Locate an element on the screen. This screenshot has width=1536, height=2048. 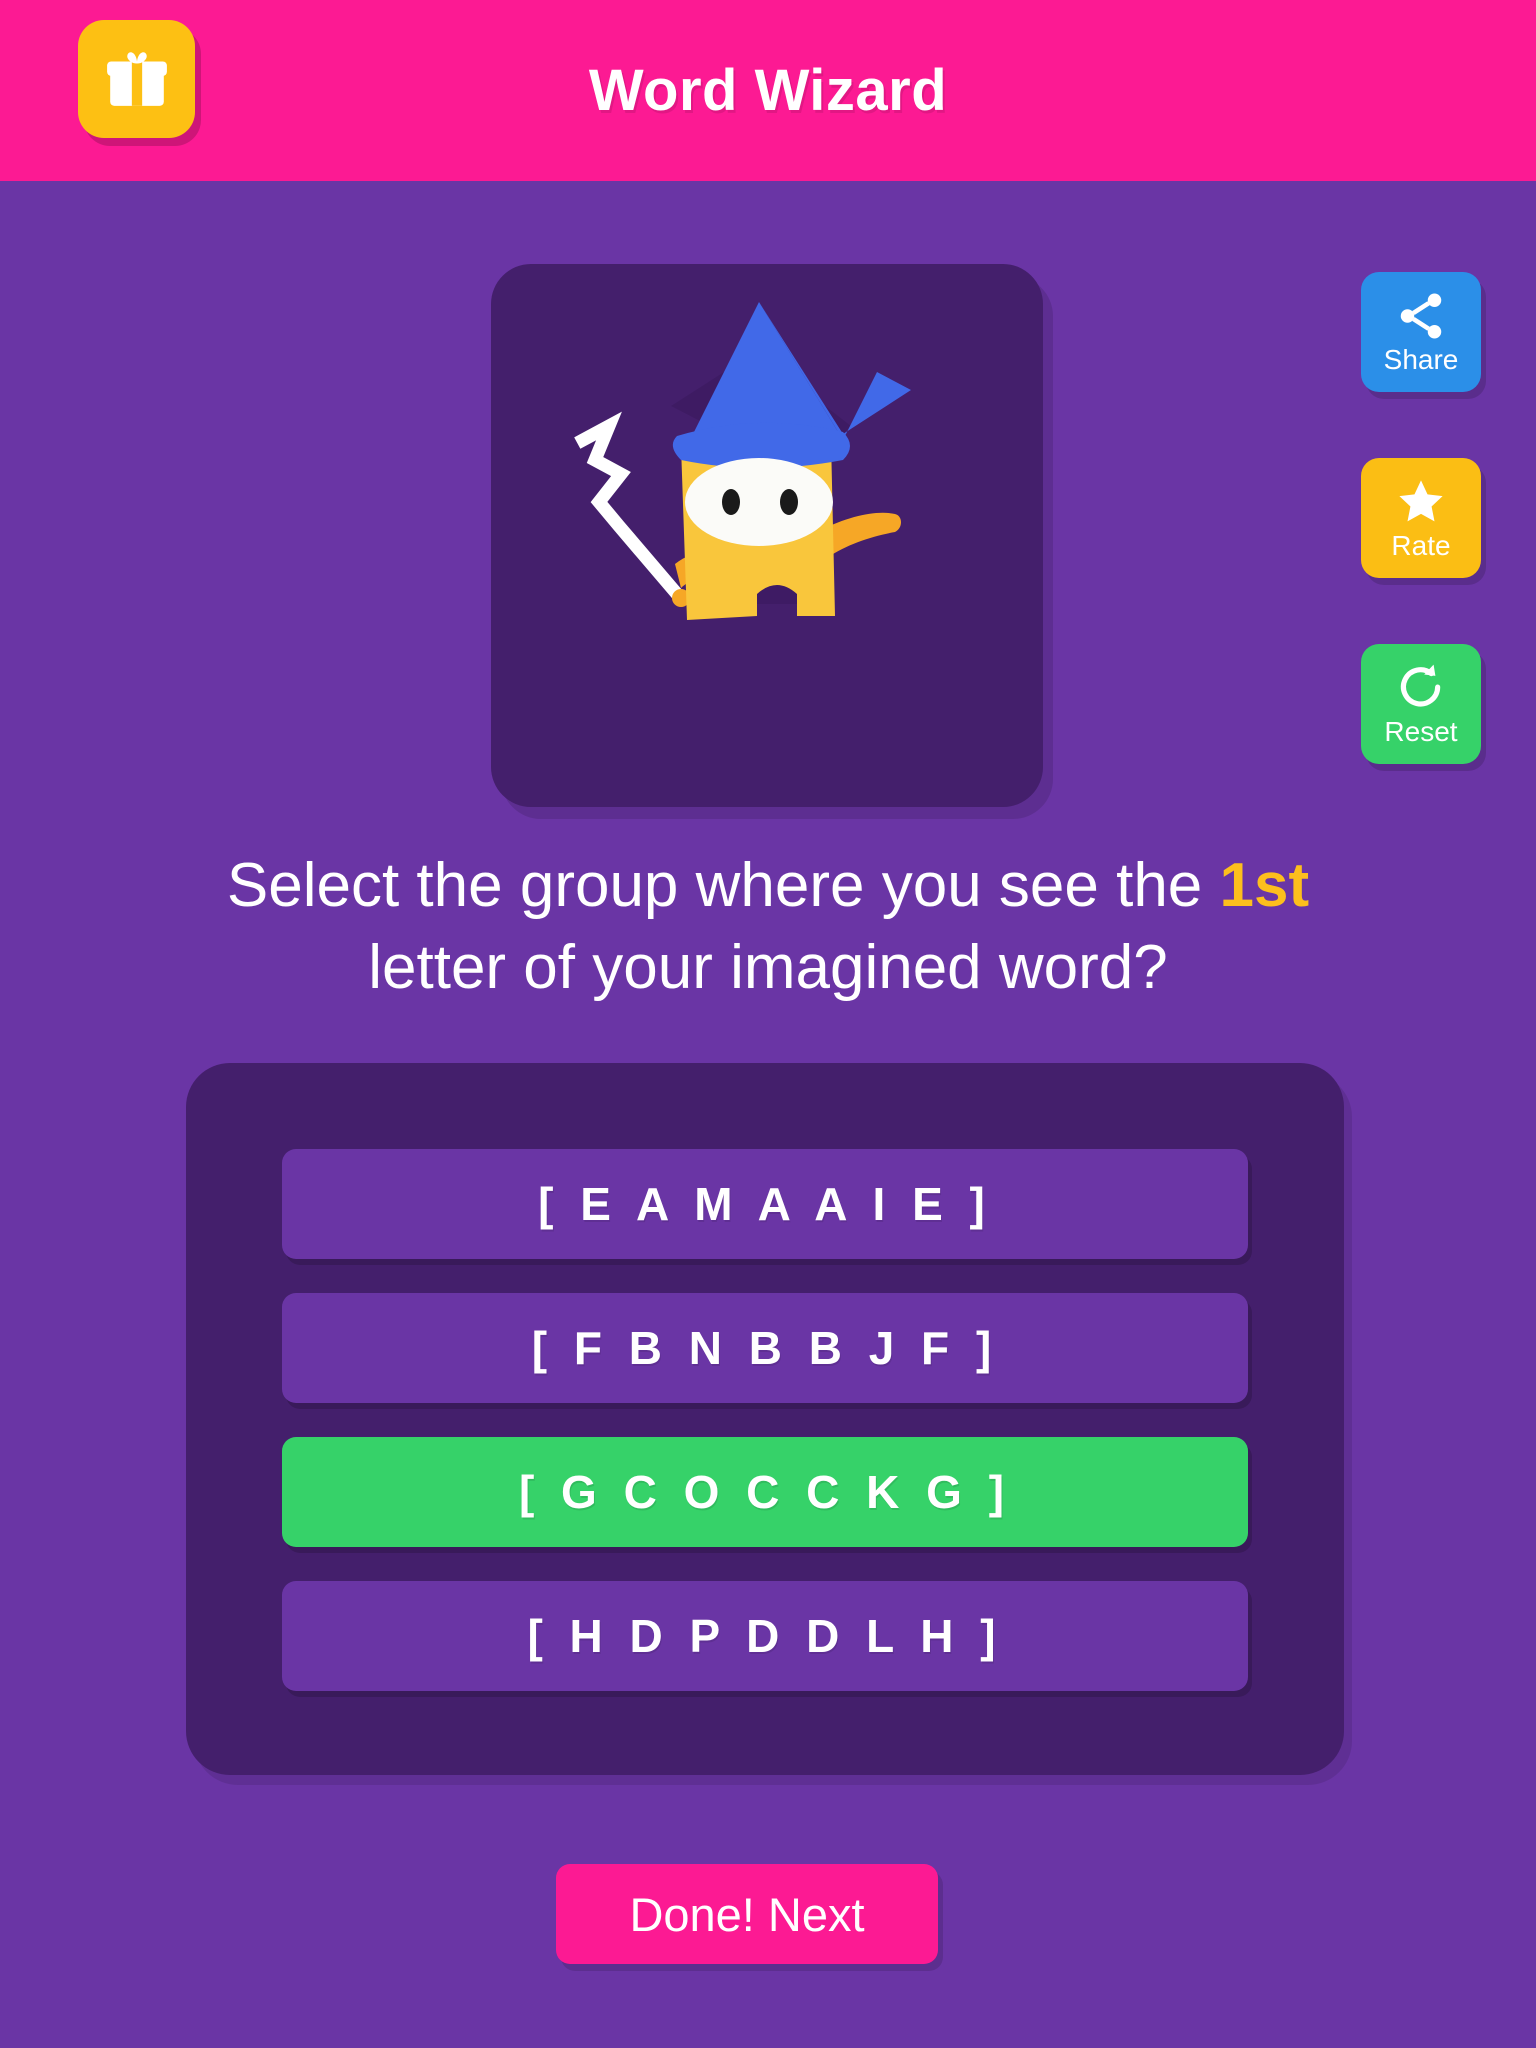
share-button: Share is located at coordinates (1421, 332).